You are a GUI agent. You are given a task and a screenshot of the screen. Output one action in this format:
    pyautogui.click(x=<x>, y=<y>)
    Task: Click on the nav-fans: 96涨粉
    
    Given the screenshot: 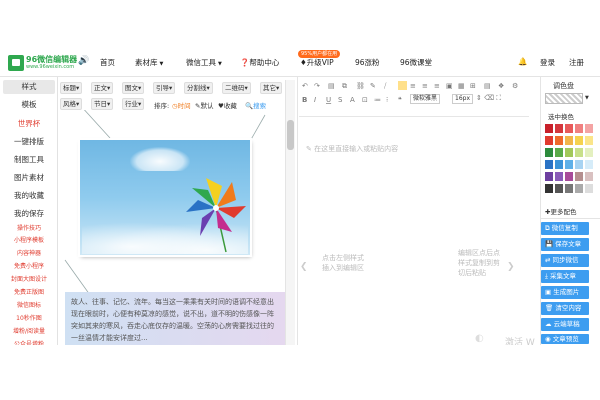 What is the action you would take?
    pyautogui.click(x=367, y=62)
    